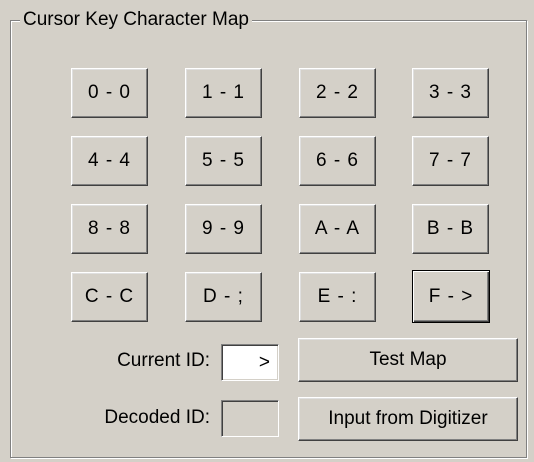  What do you see at coordinates (337, 297) in the screenshot?
I see `key-button-e: E - :` at bounding box center [337, 297].